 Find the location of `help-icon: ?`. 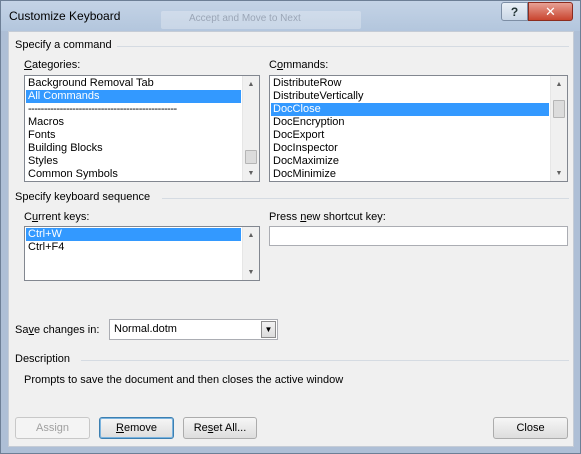

help-icon: ? is located at coordinates (514, 11).